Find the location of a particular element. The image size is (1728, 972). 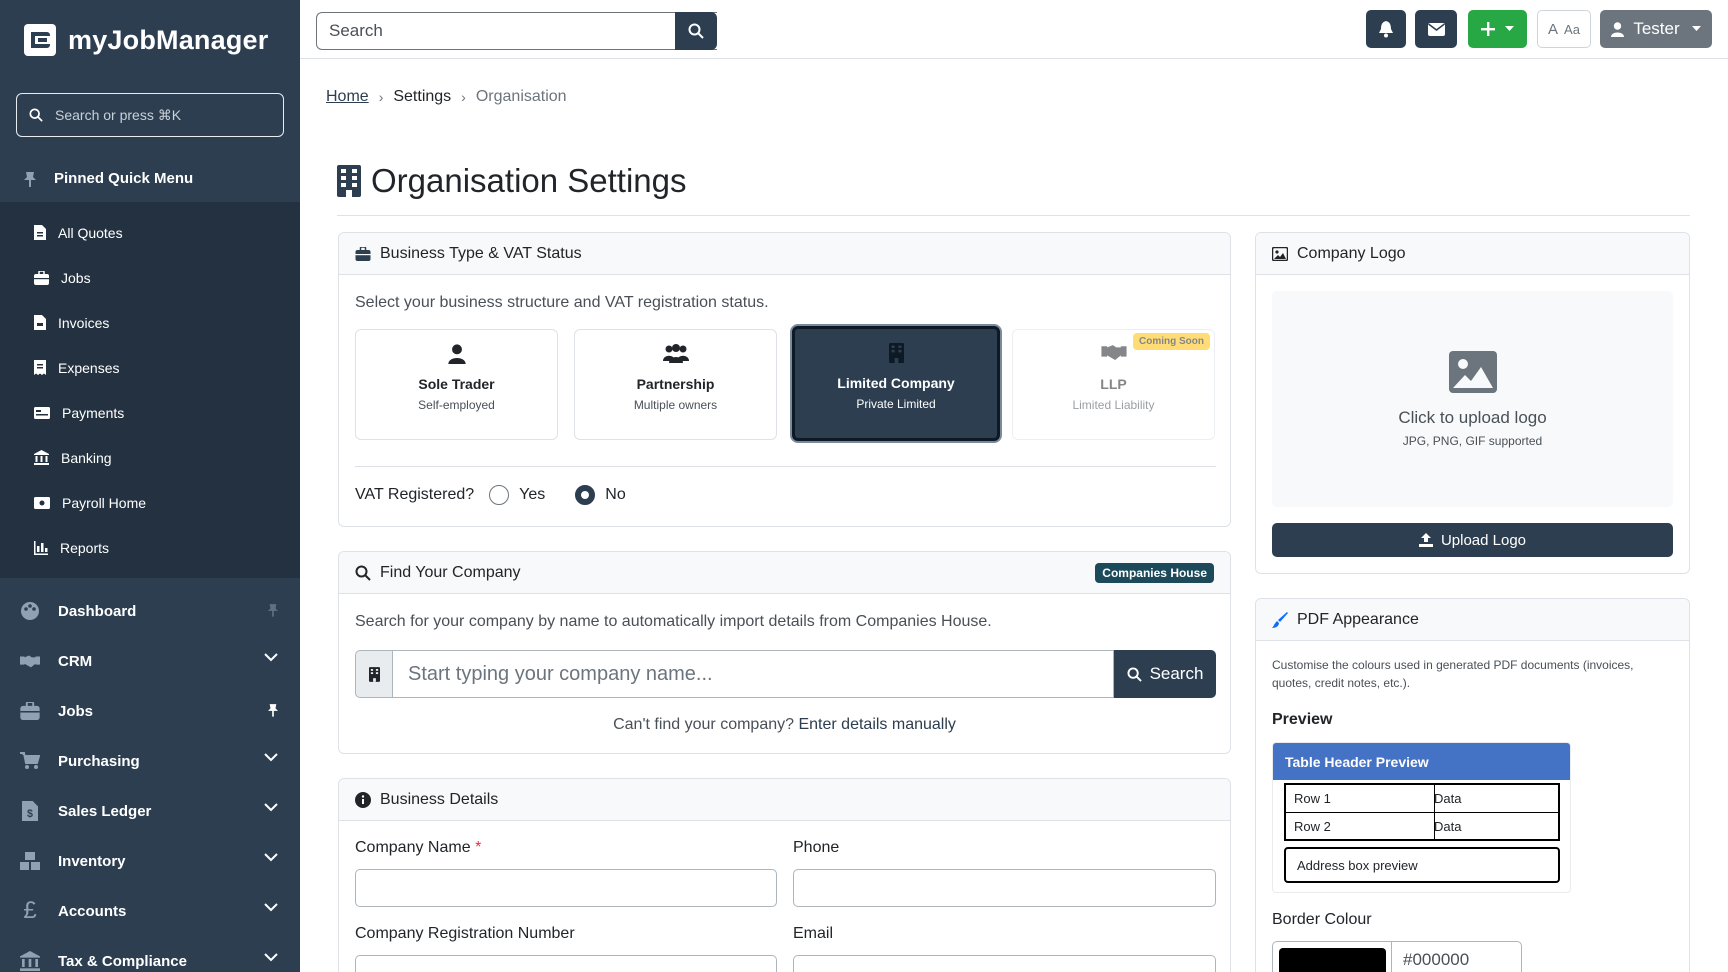

sidebar-item-label: All Quotes is located at coordinates (90, 232).